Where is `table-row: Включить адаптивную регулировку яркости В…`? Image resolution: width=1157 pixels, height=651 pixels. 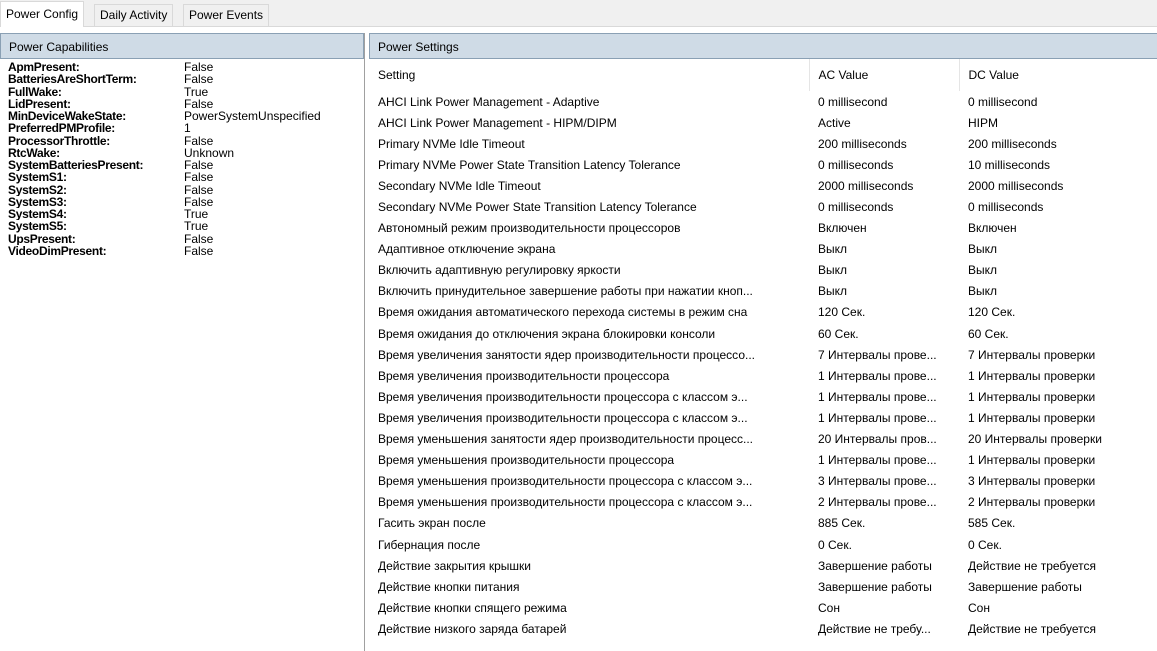 table-row: Включить адаптивную регулировку яркости В… is located at coordinates (763, 270).